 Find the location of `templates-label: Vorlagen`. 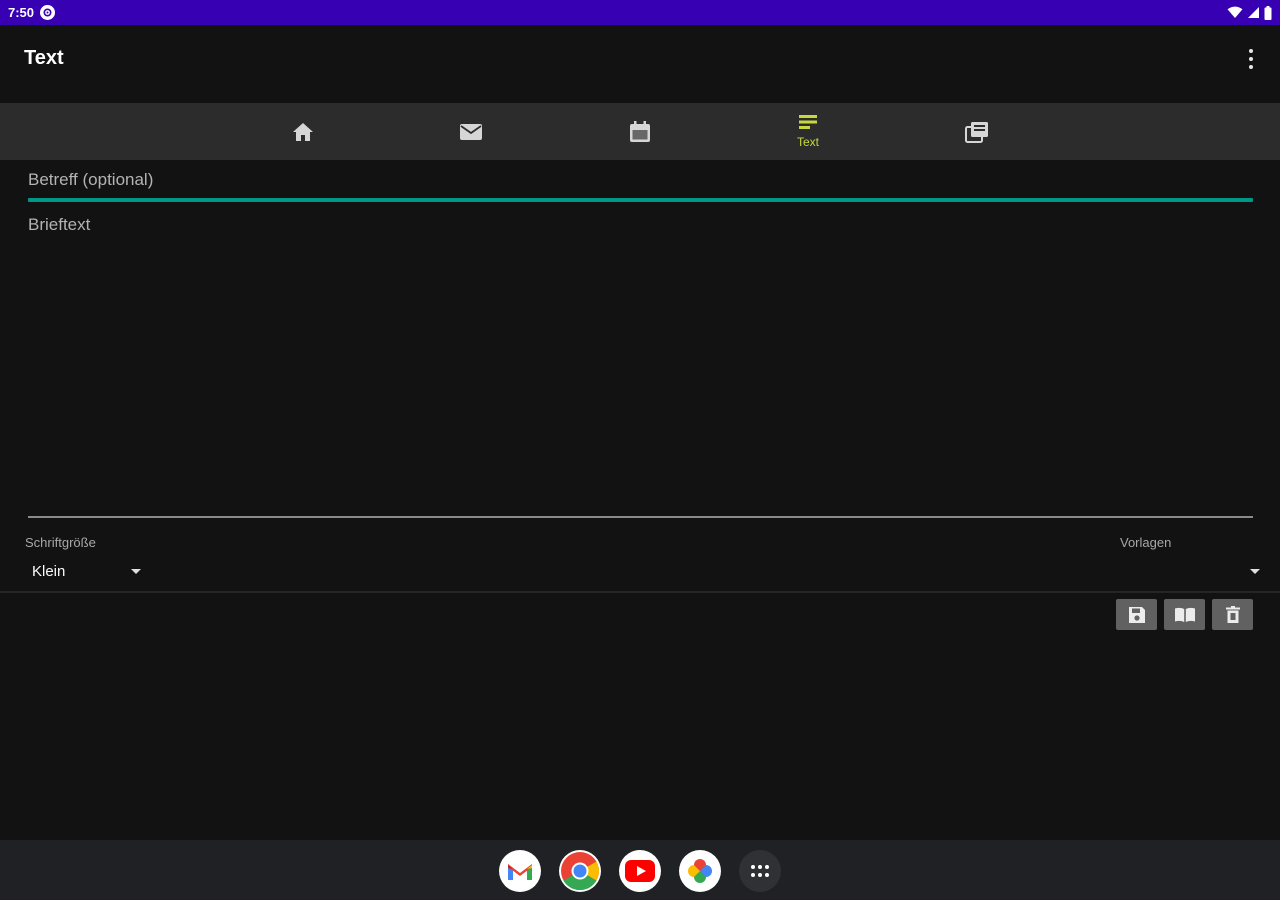

templates-label: Vorlagen is located at coordinates (1146, 542).